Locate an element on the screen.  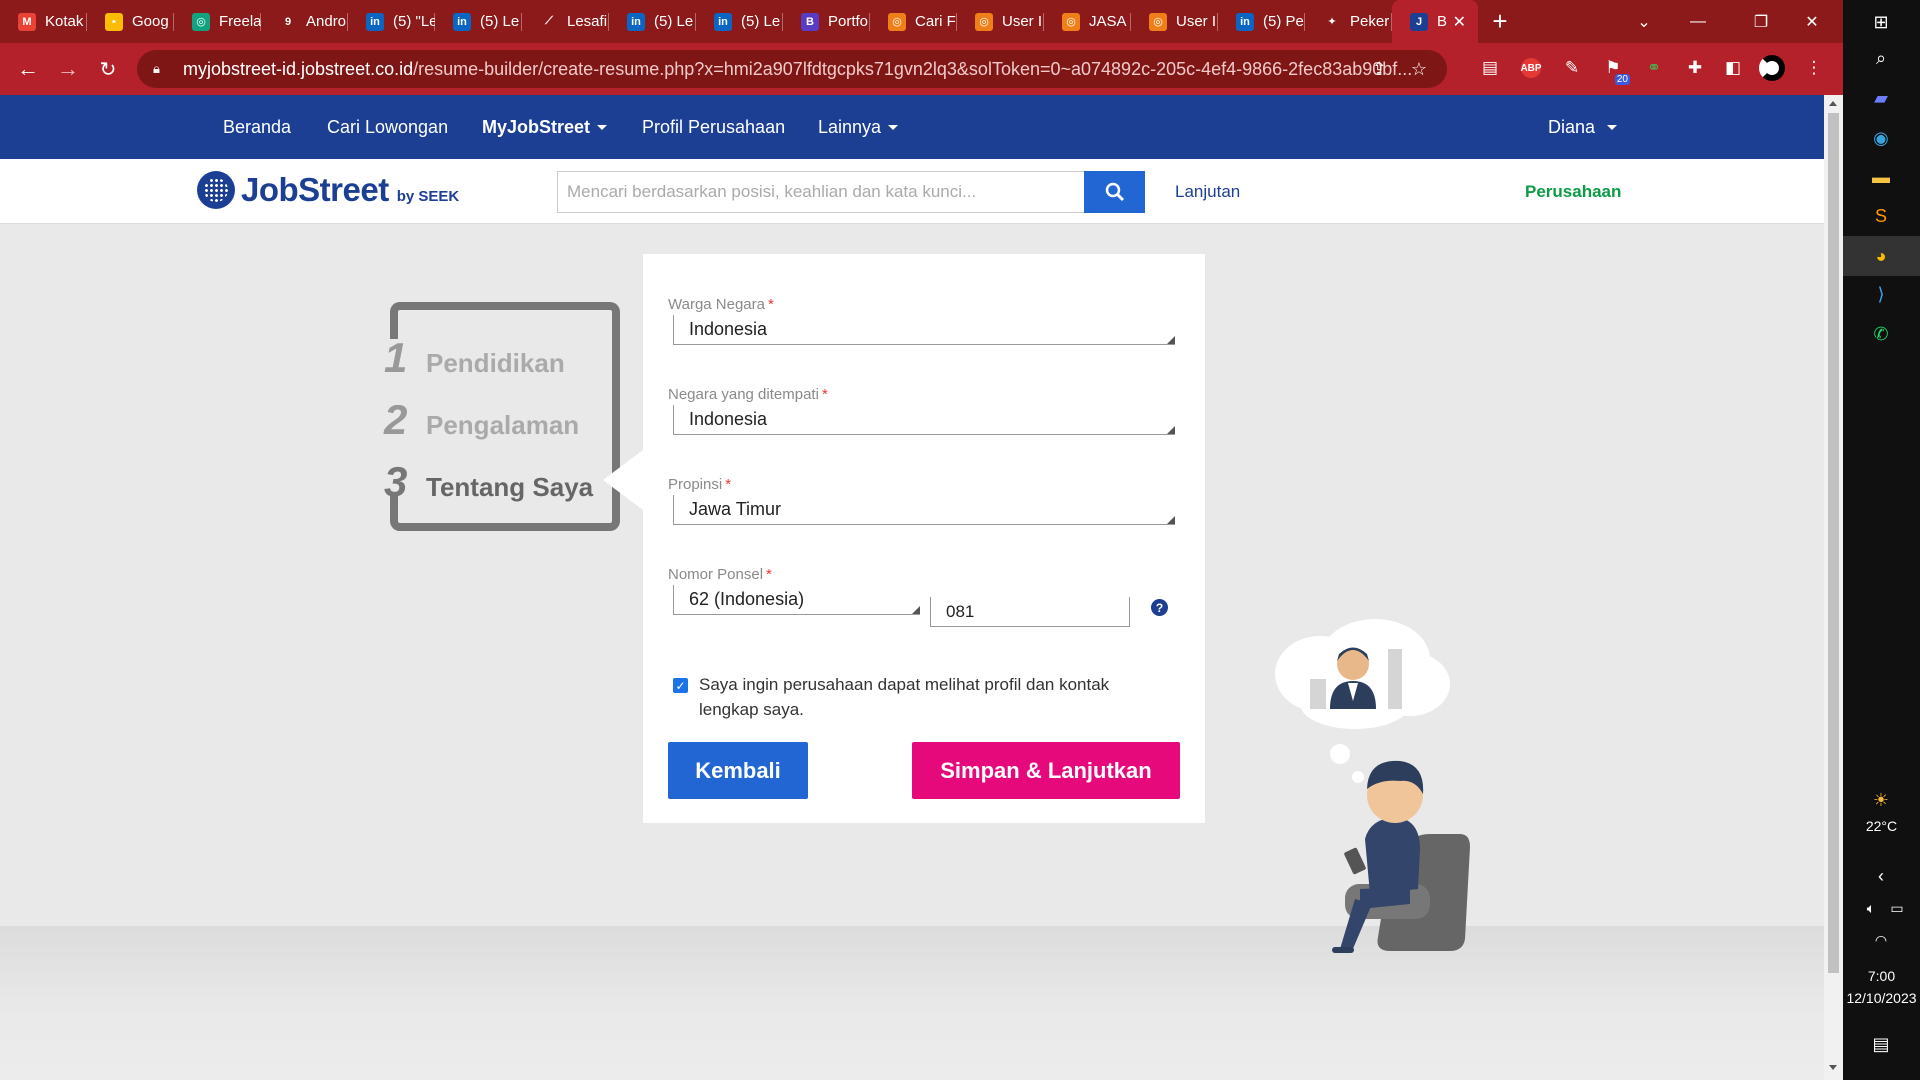
step-3-active: 3 Tentang Saya is located at coordinates (488, 482).